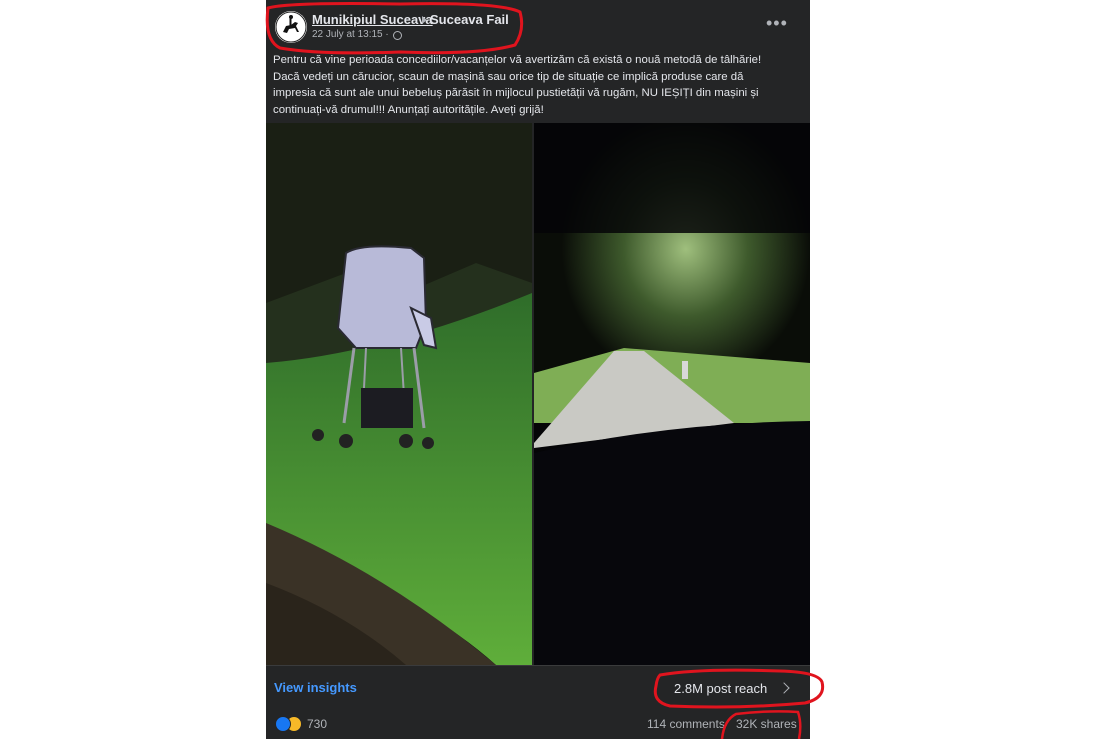 This screenshot has width=1100, height=739. I want to click on horse-rider-logo-icon, so click(291, 27).